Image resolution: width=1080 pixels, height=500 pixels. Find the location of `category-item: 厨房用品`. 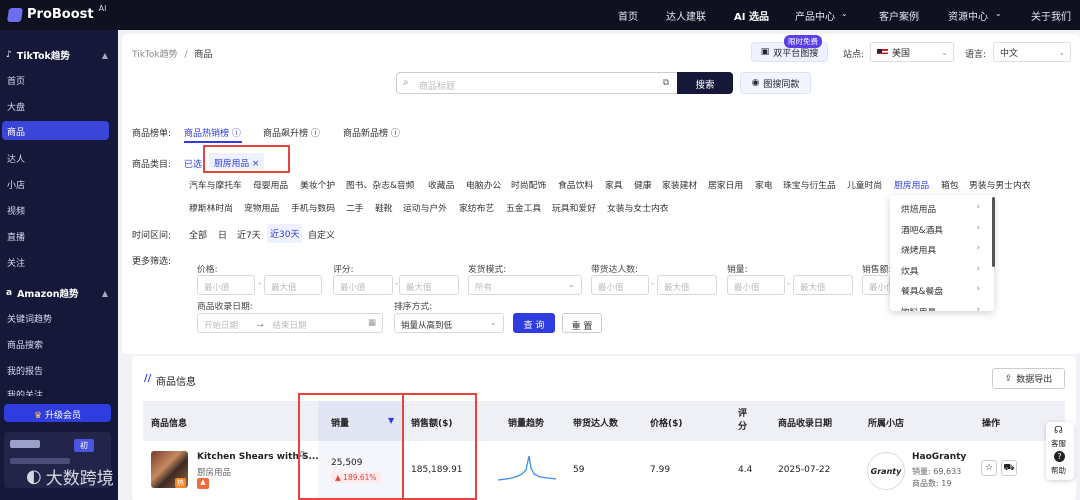

category-item: 厨房用品 is located at coordinates (911, 184).